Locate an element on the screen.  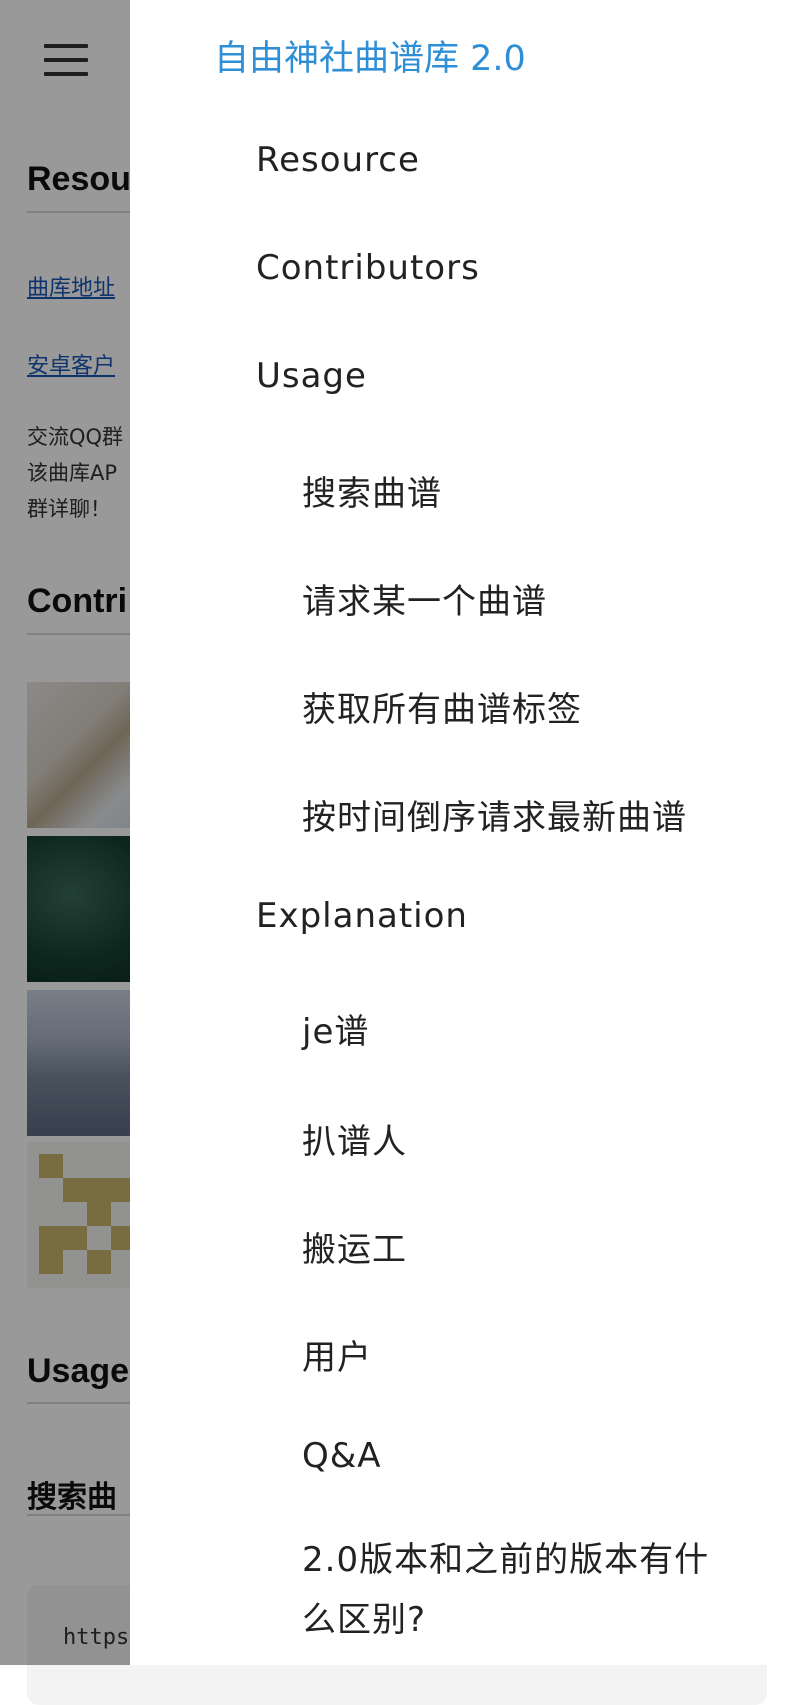
nav-item-user: 用户 is located at coordinates (337, 1354).